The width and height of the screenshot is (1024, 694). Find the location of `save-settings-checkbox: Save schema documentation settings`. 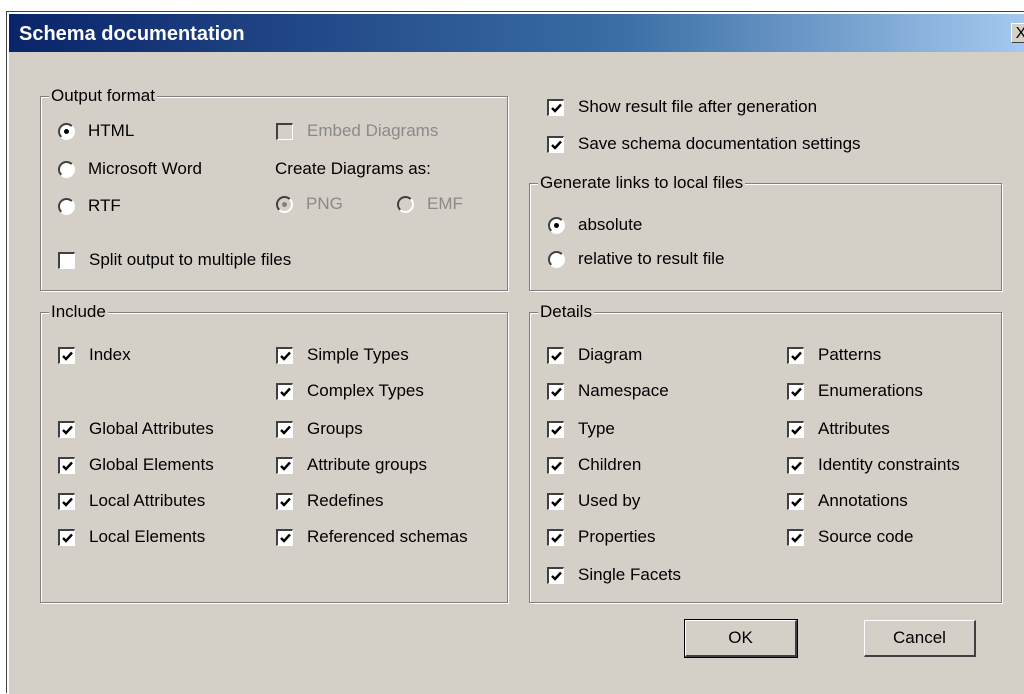

save-settings-checkbox: Save schema documentation settings is located at coordinates (704, 144).